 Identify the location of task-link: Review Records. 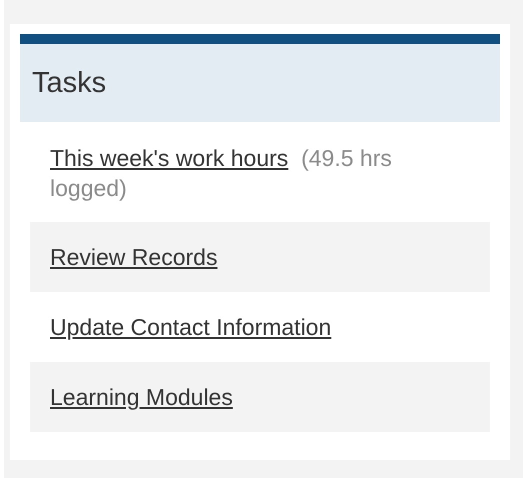
(134, 257).